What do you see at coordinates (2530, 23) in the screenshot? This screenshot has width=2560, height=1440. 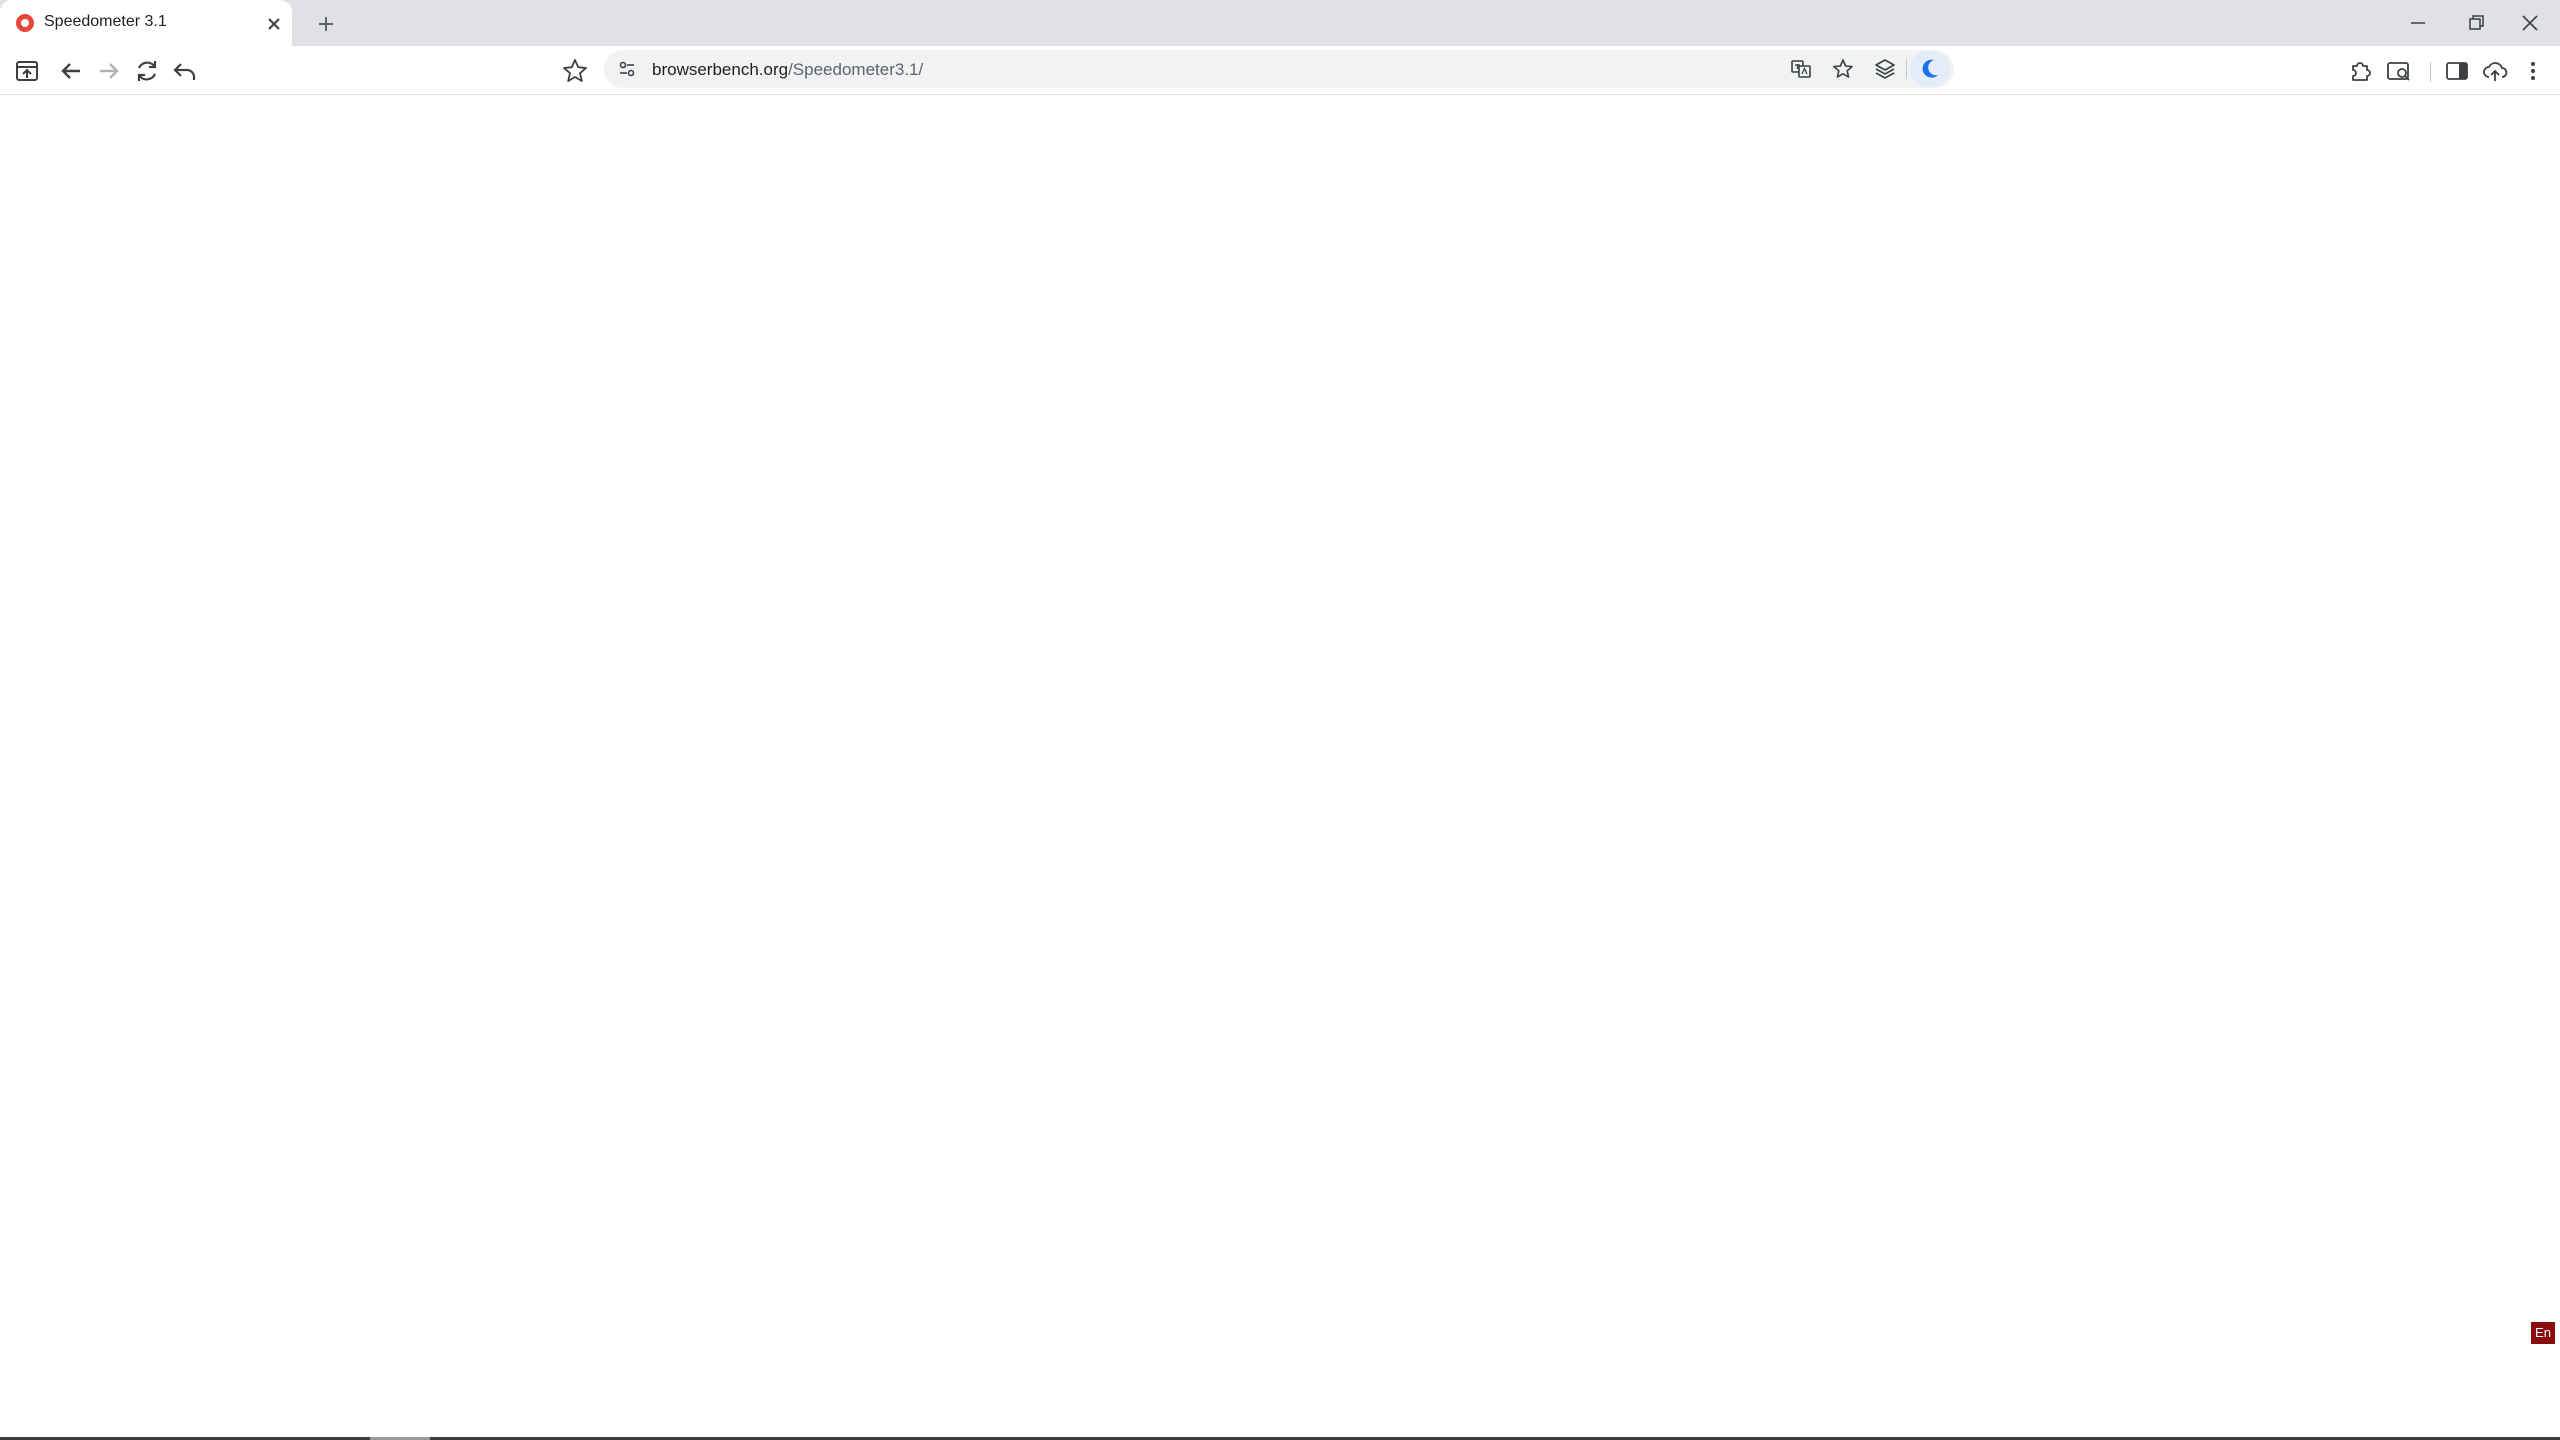 I see `window-close-icon` at bounding box center [2530, 23].